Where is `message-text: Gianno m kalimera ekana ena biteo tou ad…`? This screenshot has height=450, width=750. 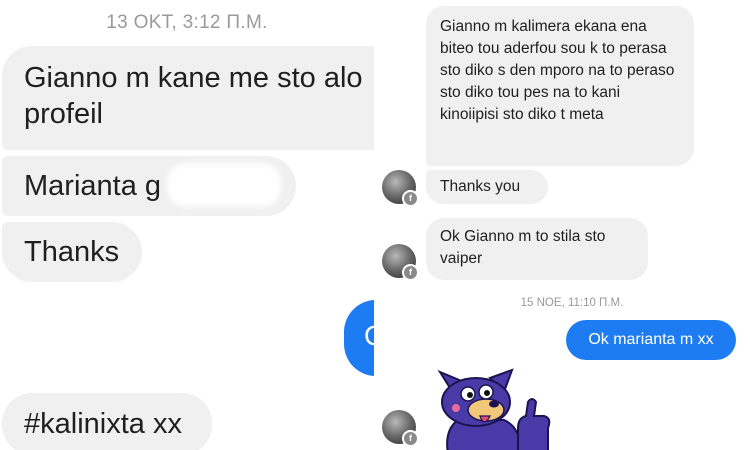
message-text: Gianno m kalimera ekana ena biteo tou ad… is located at coordinates (557, 70).